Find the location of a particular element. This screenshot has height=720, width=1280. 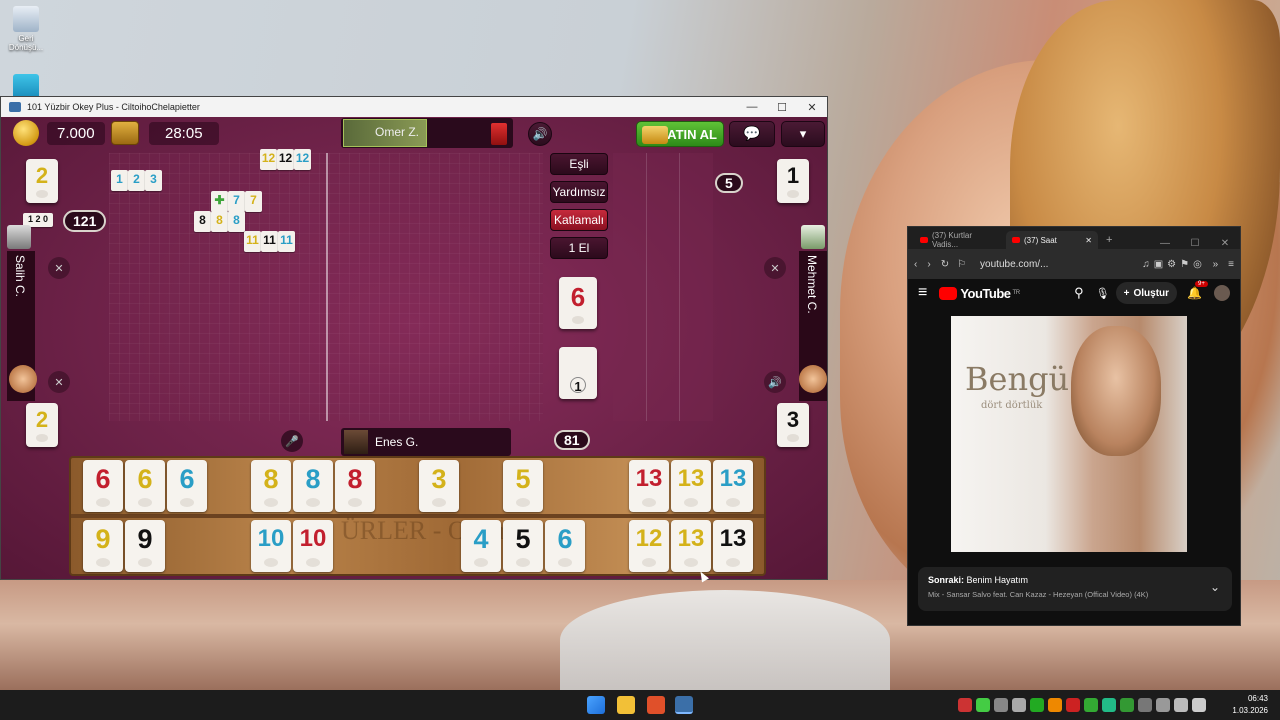

start-icon is located at coordinates (596, 705).